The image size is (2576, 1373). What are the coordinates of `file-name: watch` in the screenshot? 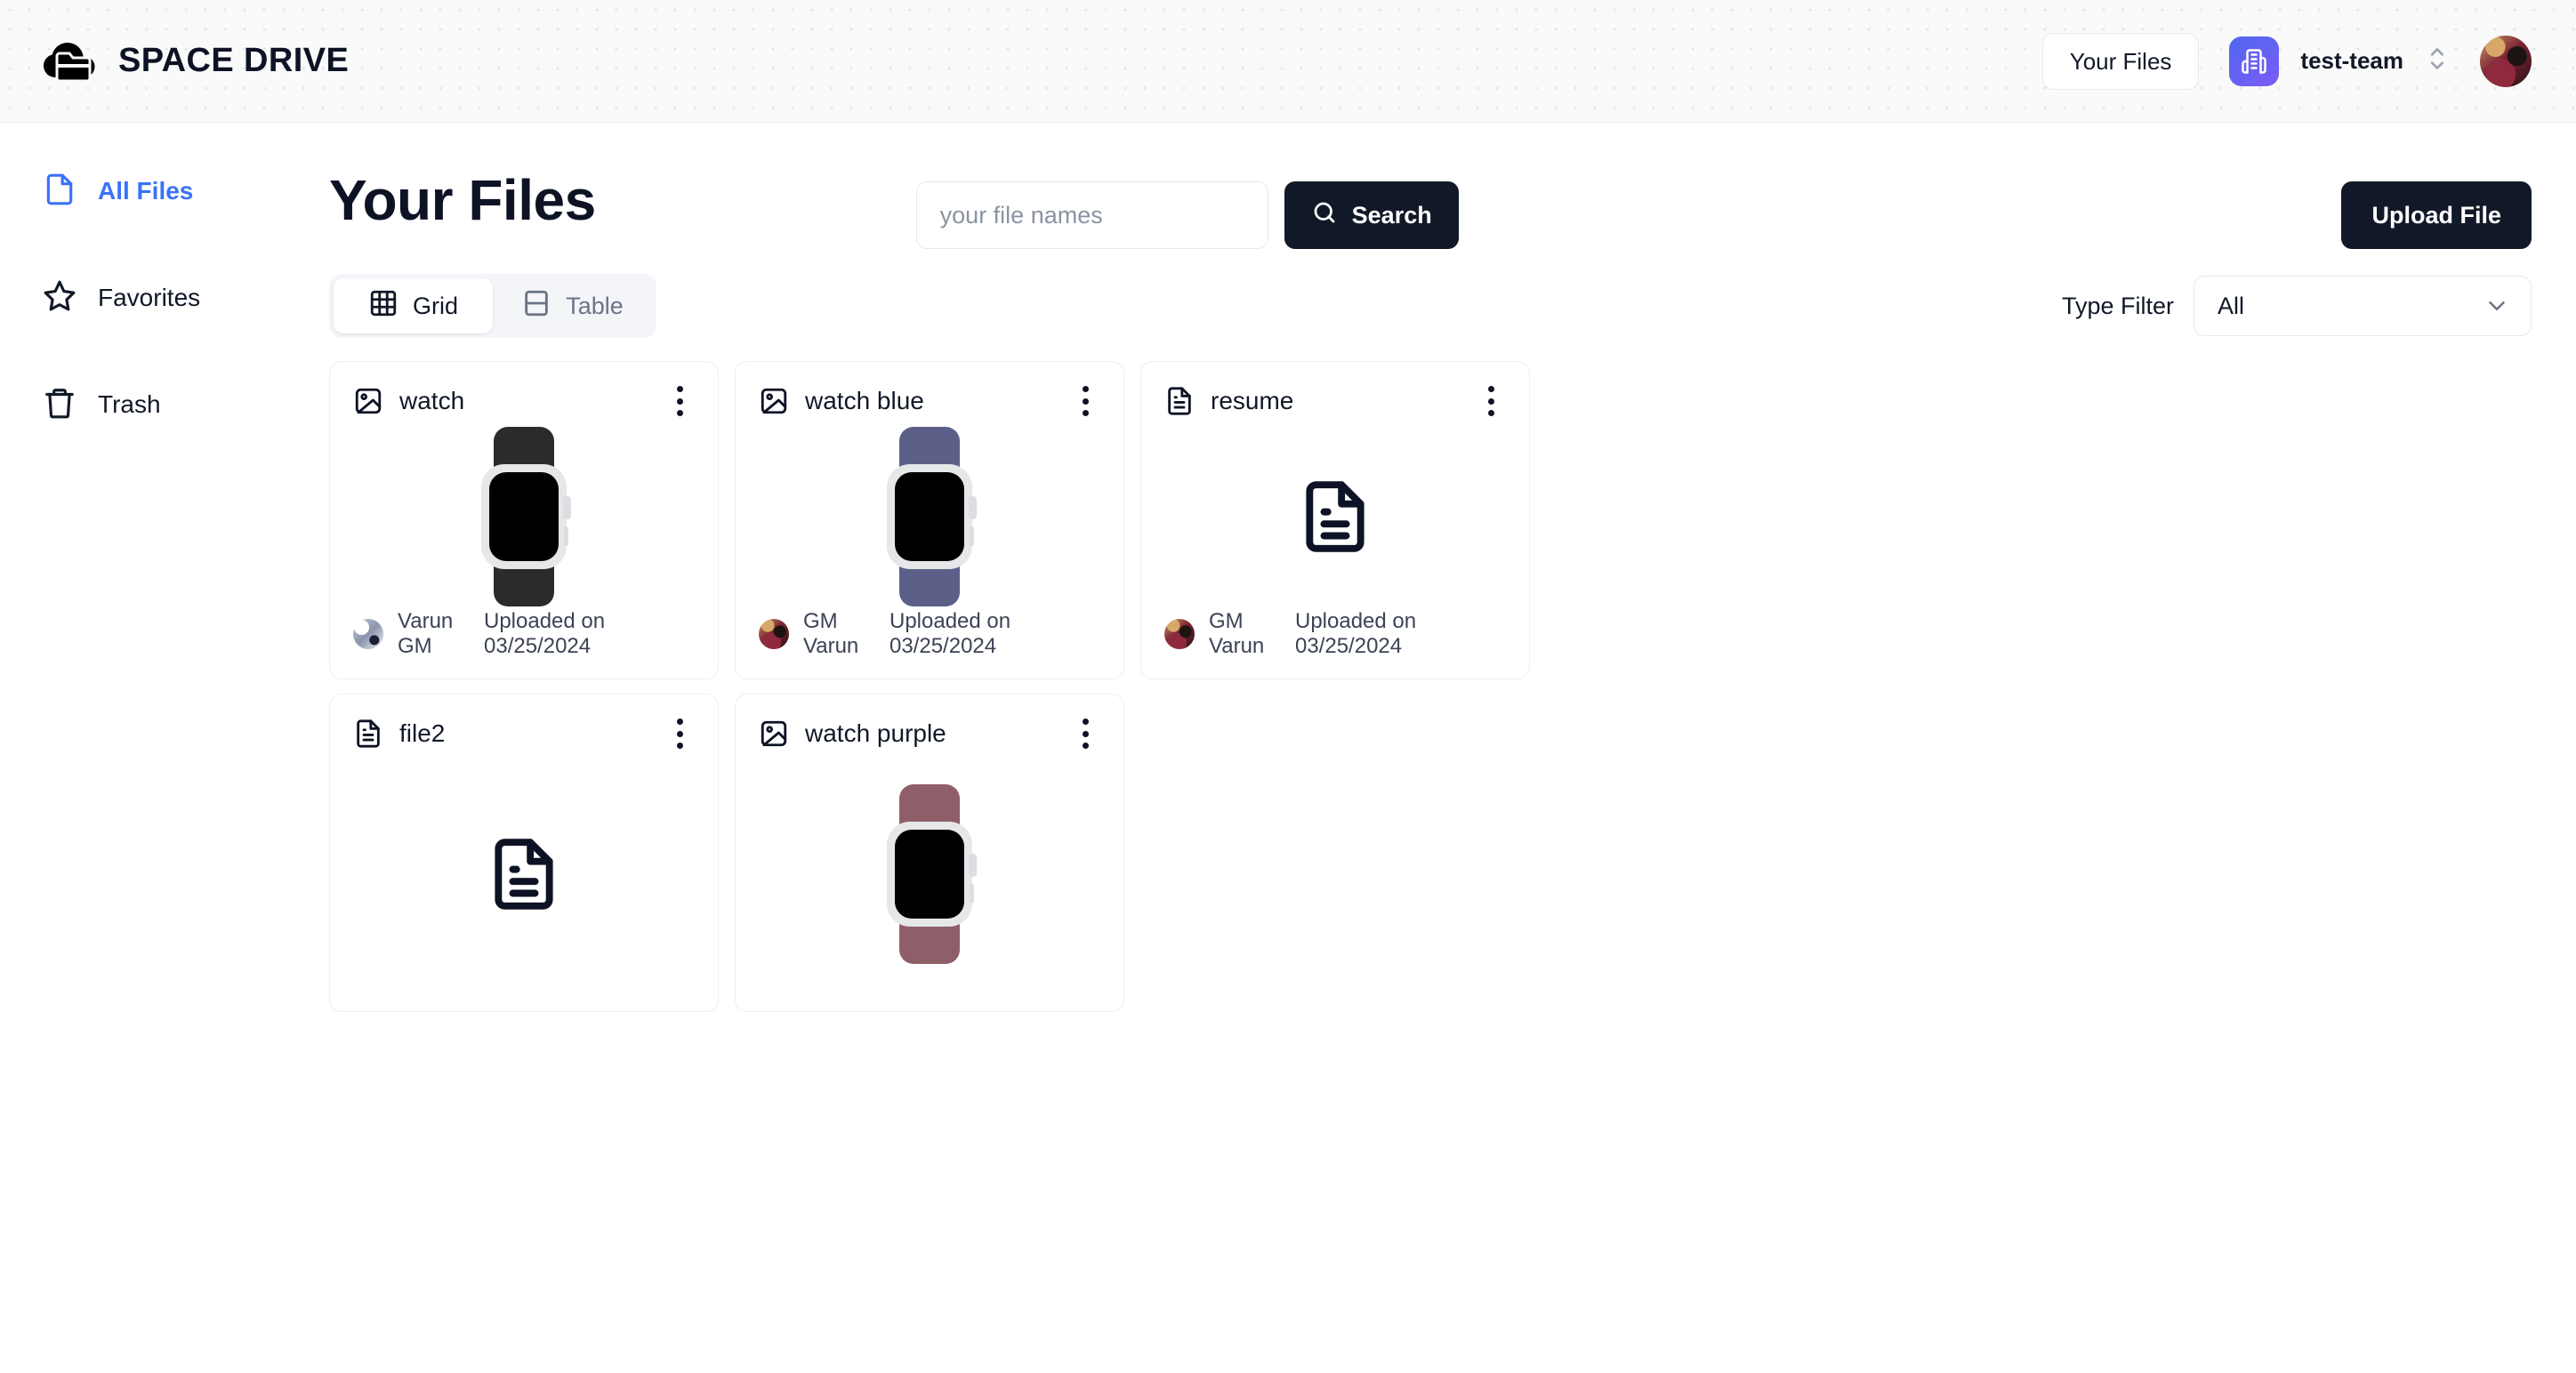 It's located at (432, 401).